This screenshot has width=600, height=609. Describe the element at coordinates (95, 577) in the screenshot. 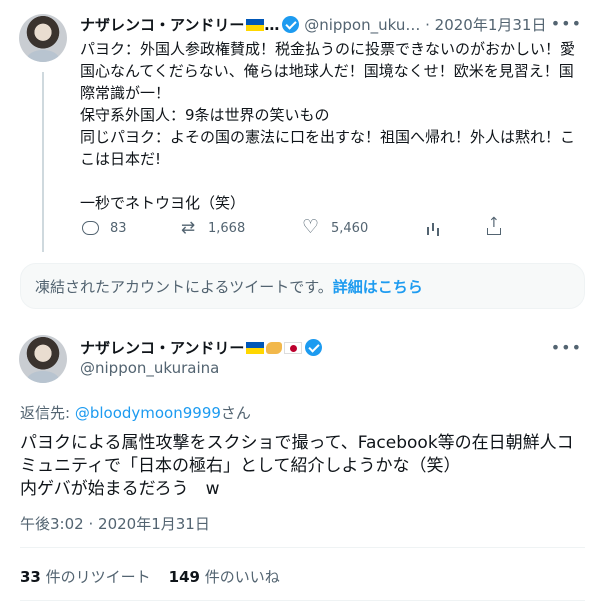

I see `retweet-label: 件のリツイート` at that location.